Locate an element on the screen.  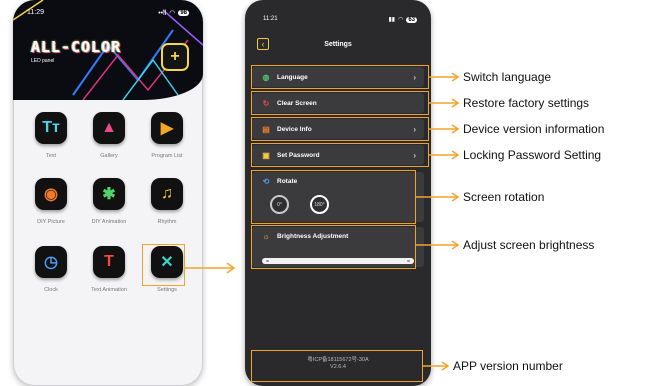
callout-adjust-brightness: Adjust screen brightness is located at coordinates (529, 245).